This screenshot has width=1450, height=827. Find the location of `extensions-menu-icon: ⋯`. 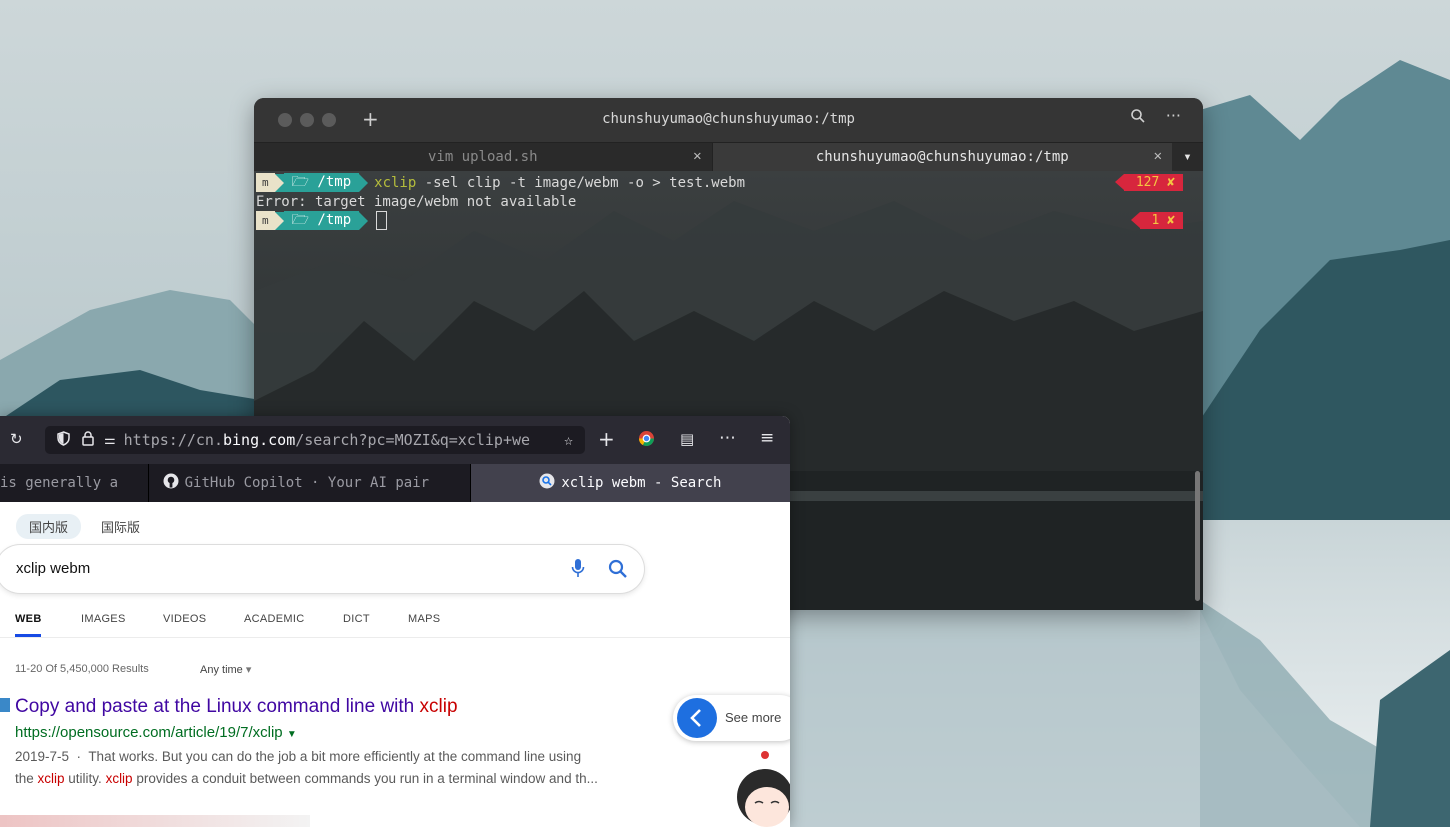

extensions-menu-icon: ⋯ is located at coordinates (727, 438).